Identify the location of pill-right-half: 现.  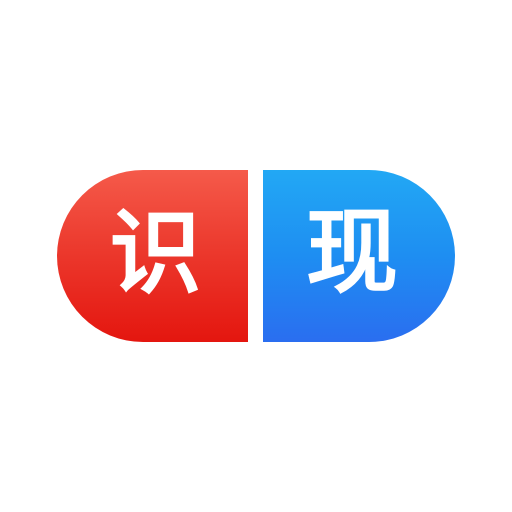
(359, 256).